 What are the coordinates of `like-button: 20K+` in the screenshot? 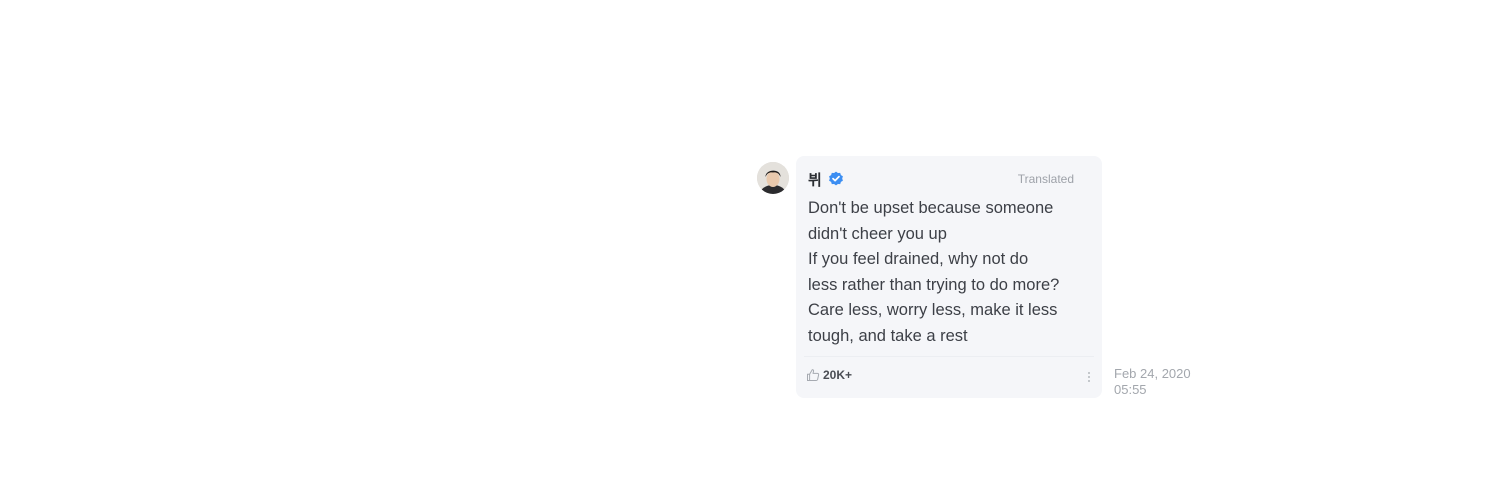 It's located at (829, 375).